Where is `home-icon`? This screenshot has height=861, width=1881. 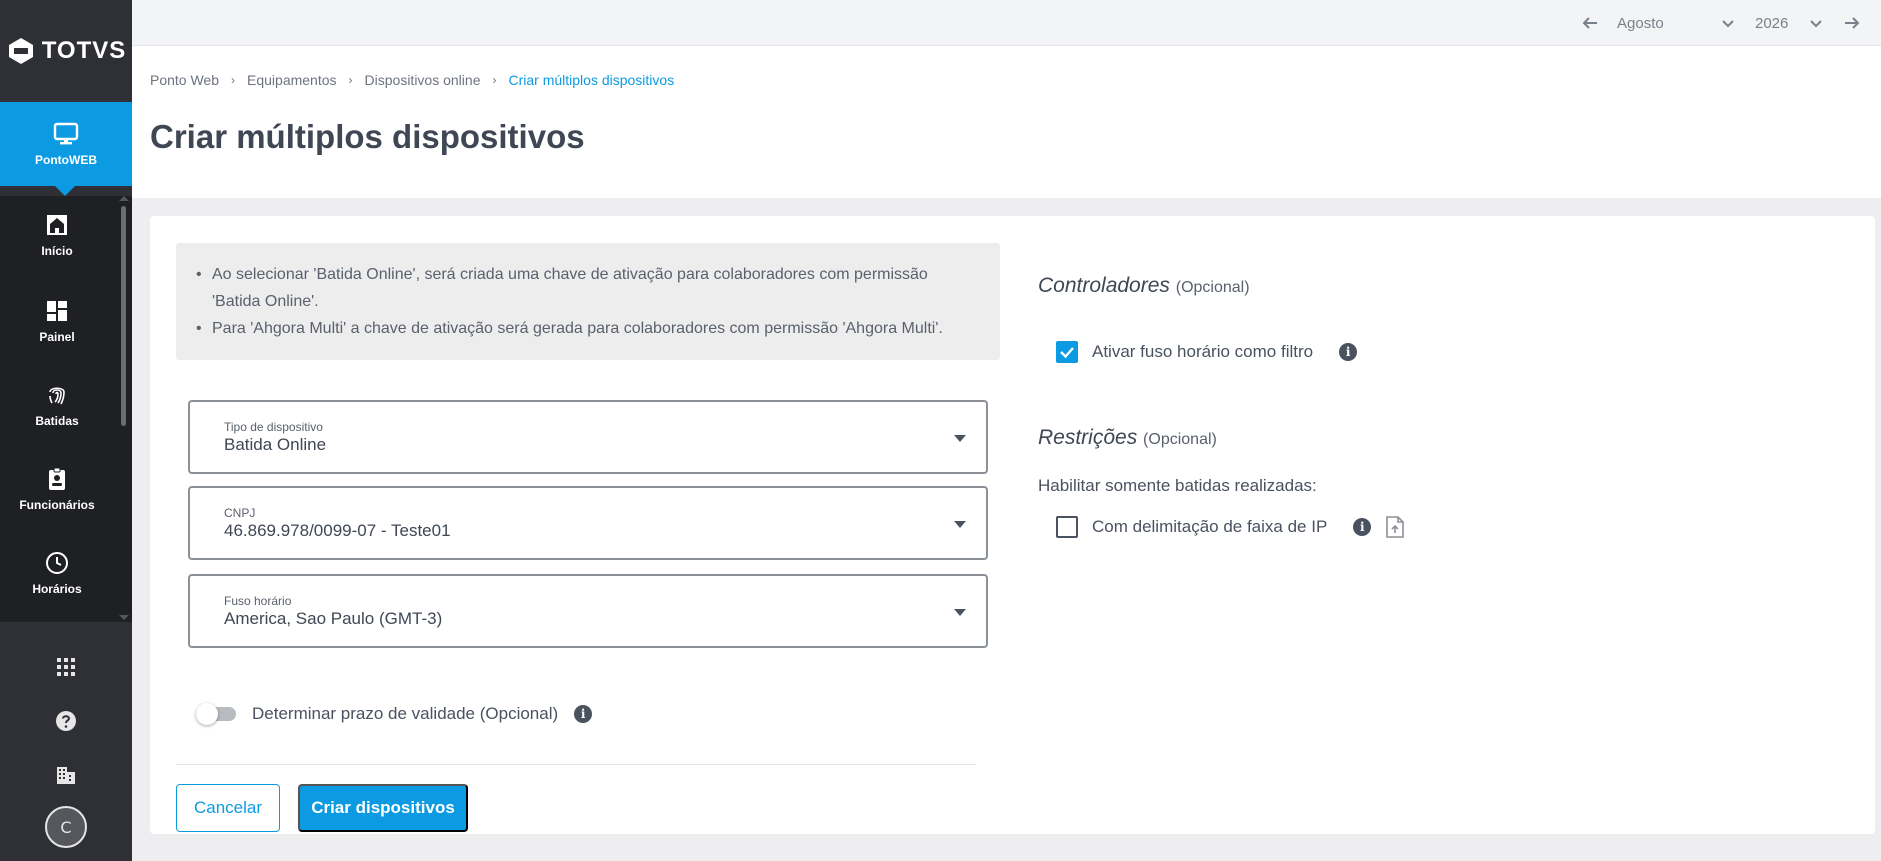 home-icon is located at coordinates (57, 225).